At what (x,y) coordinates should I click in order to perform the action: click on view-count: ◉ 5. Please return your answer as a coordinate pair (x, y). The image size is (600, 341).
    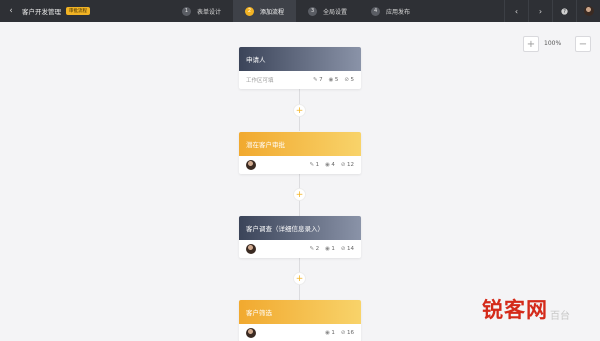
    Looking at the image, I should click on (334, 80).